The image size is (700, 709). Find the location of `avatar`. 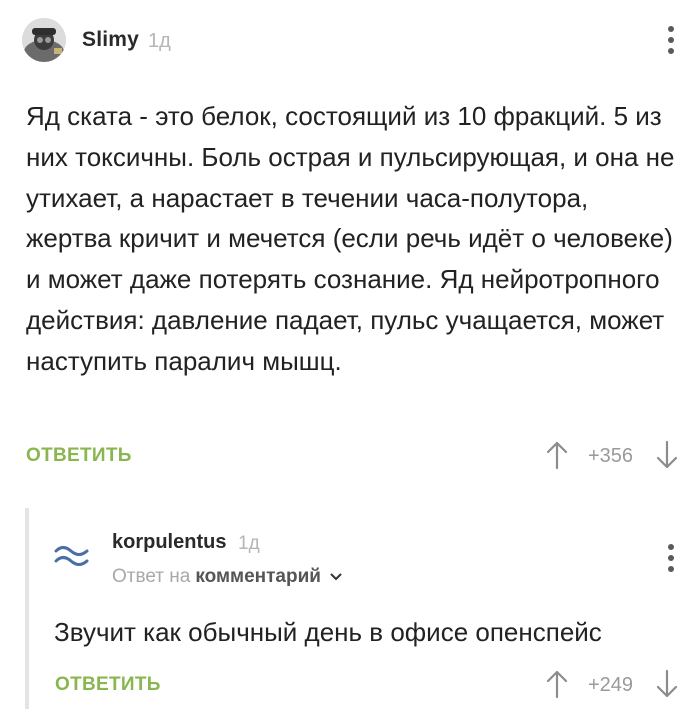

avatar is located at coordinates (44, 40).